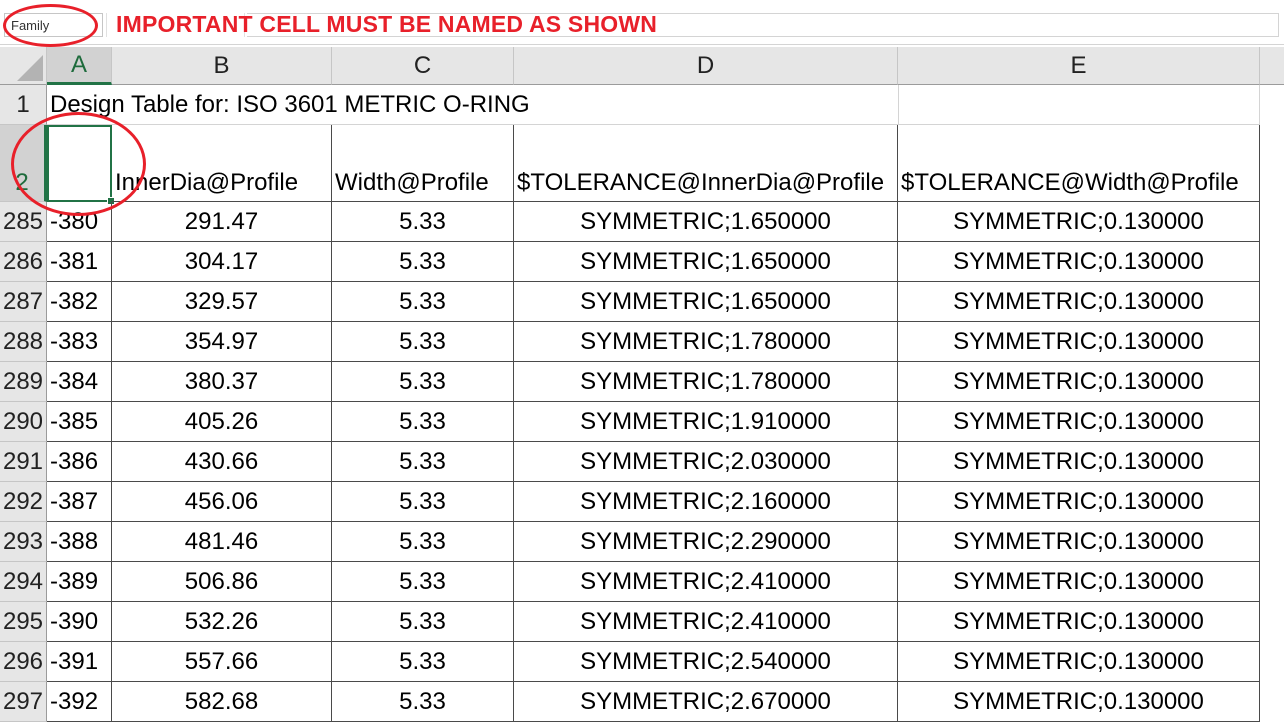  What do you see at coordinates (23, 163) in the screenshot?
I see `row-header-selected: 2` at bounding box center [23, 163].